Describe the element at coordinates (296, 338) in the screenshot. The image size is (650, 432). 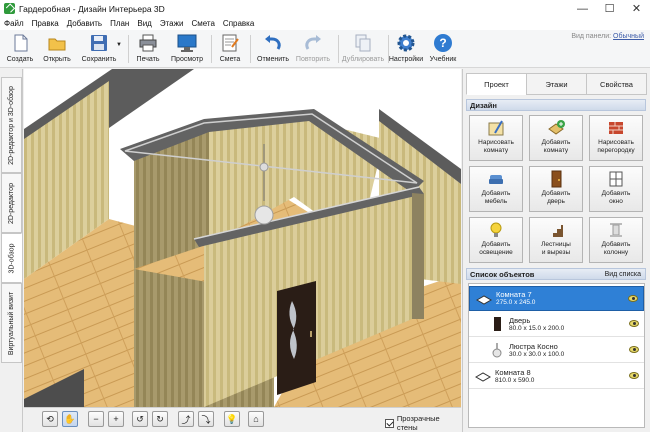
I see `door` at that location.